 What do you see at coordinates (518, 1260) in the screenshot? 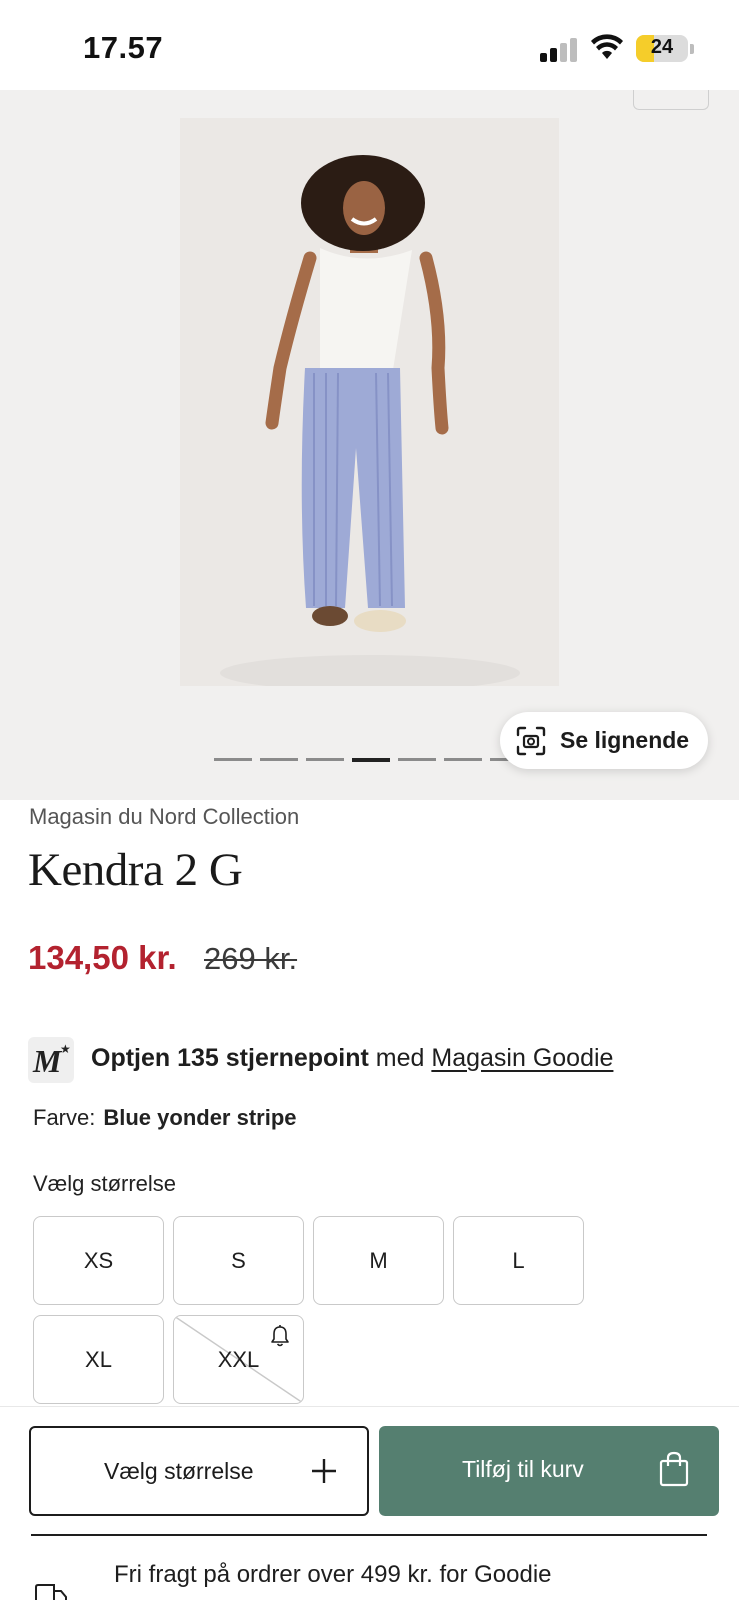
I see `size-option-l: L` at bounding box center [518, 1260].